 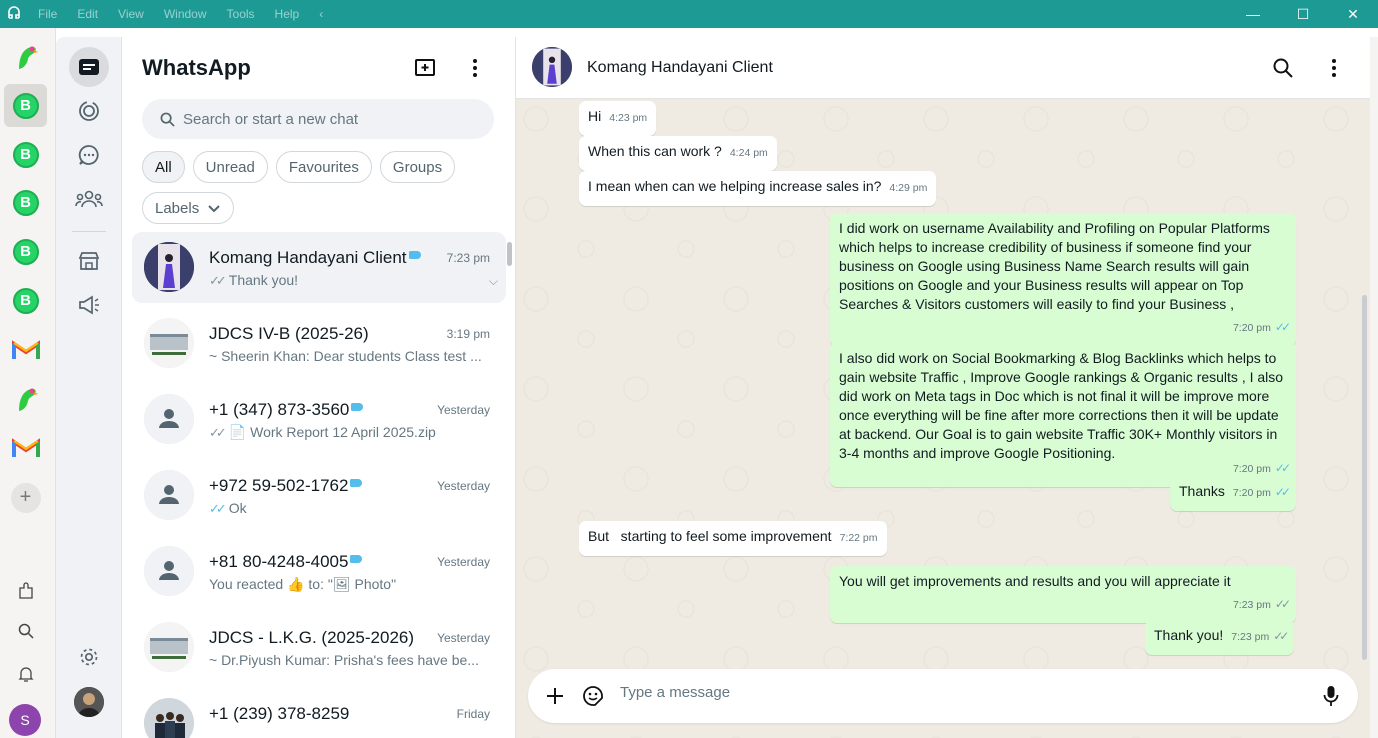 I want to click on filter-unread: Unread, so click(x=230, y=167).